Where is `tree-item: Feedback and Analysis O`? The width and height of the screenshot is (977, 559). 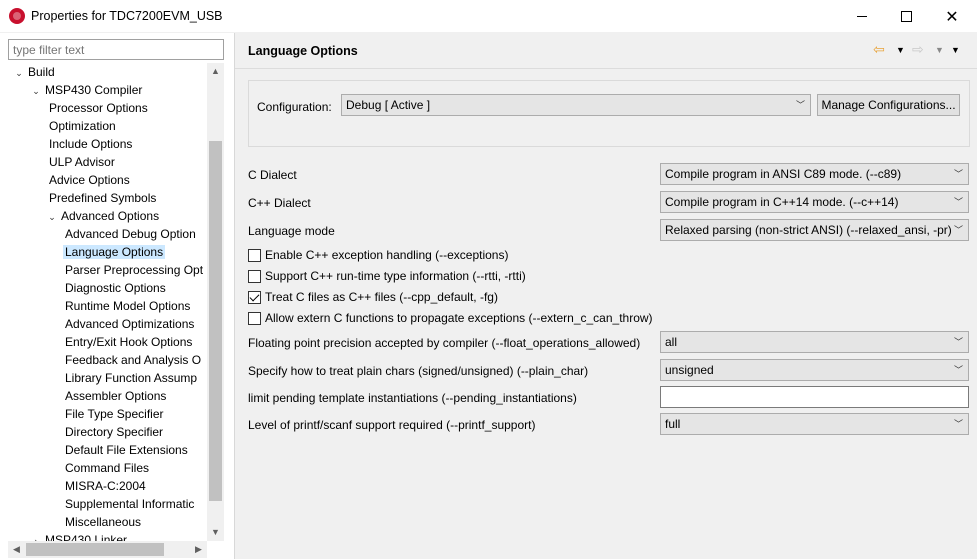 tree-item: Feedback and Analysis O is located at coordinates (133, 360).